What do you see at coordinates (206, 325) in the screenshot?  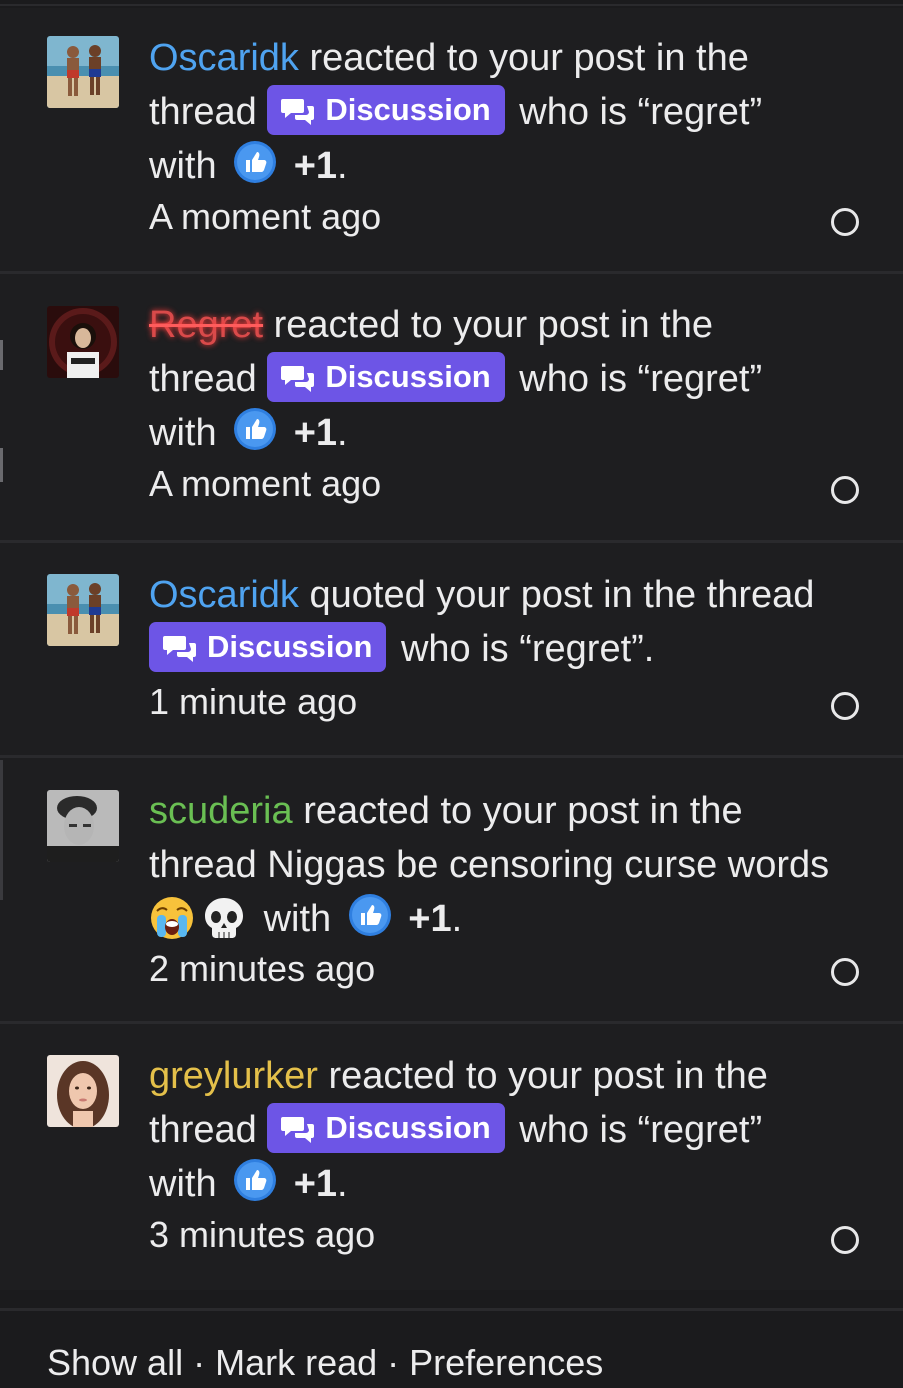 I see `username-link: Regret` at bounding box center [206, 325].